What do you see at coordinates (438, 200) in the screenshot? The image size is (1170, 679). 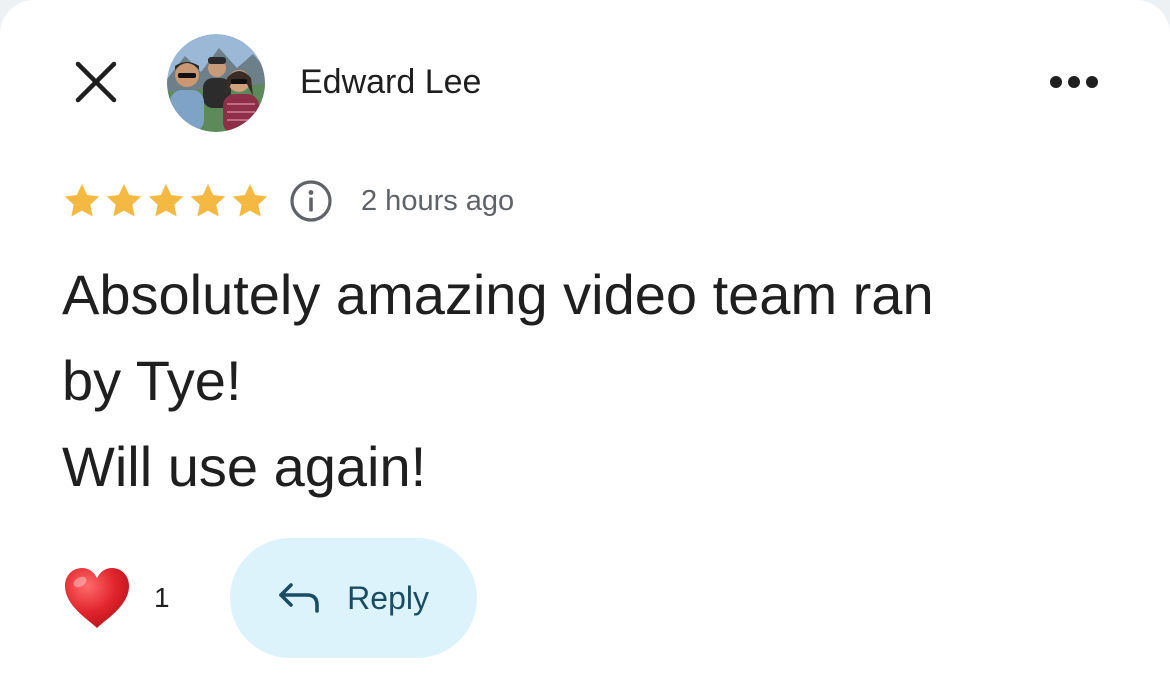 I see `review-timestamp: 2 hours ago` at bounding box center [438, 200].